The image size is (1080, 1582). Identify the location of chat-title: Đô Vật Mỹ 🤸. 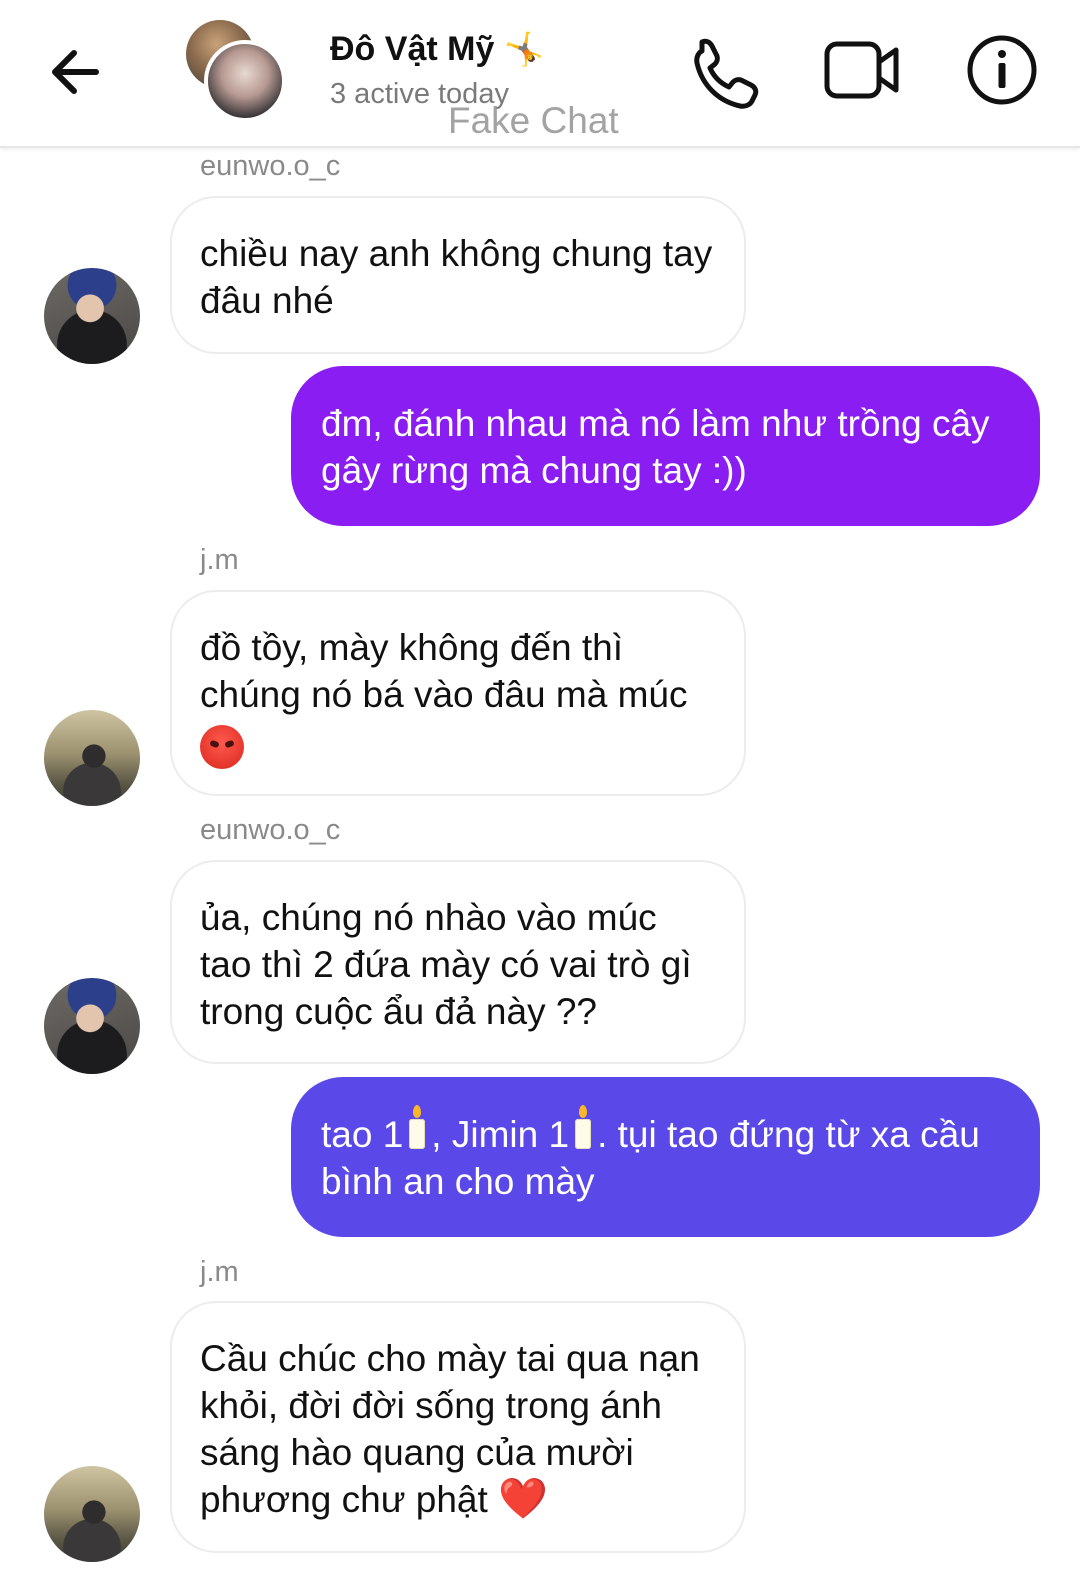
(437, 49).